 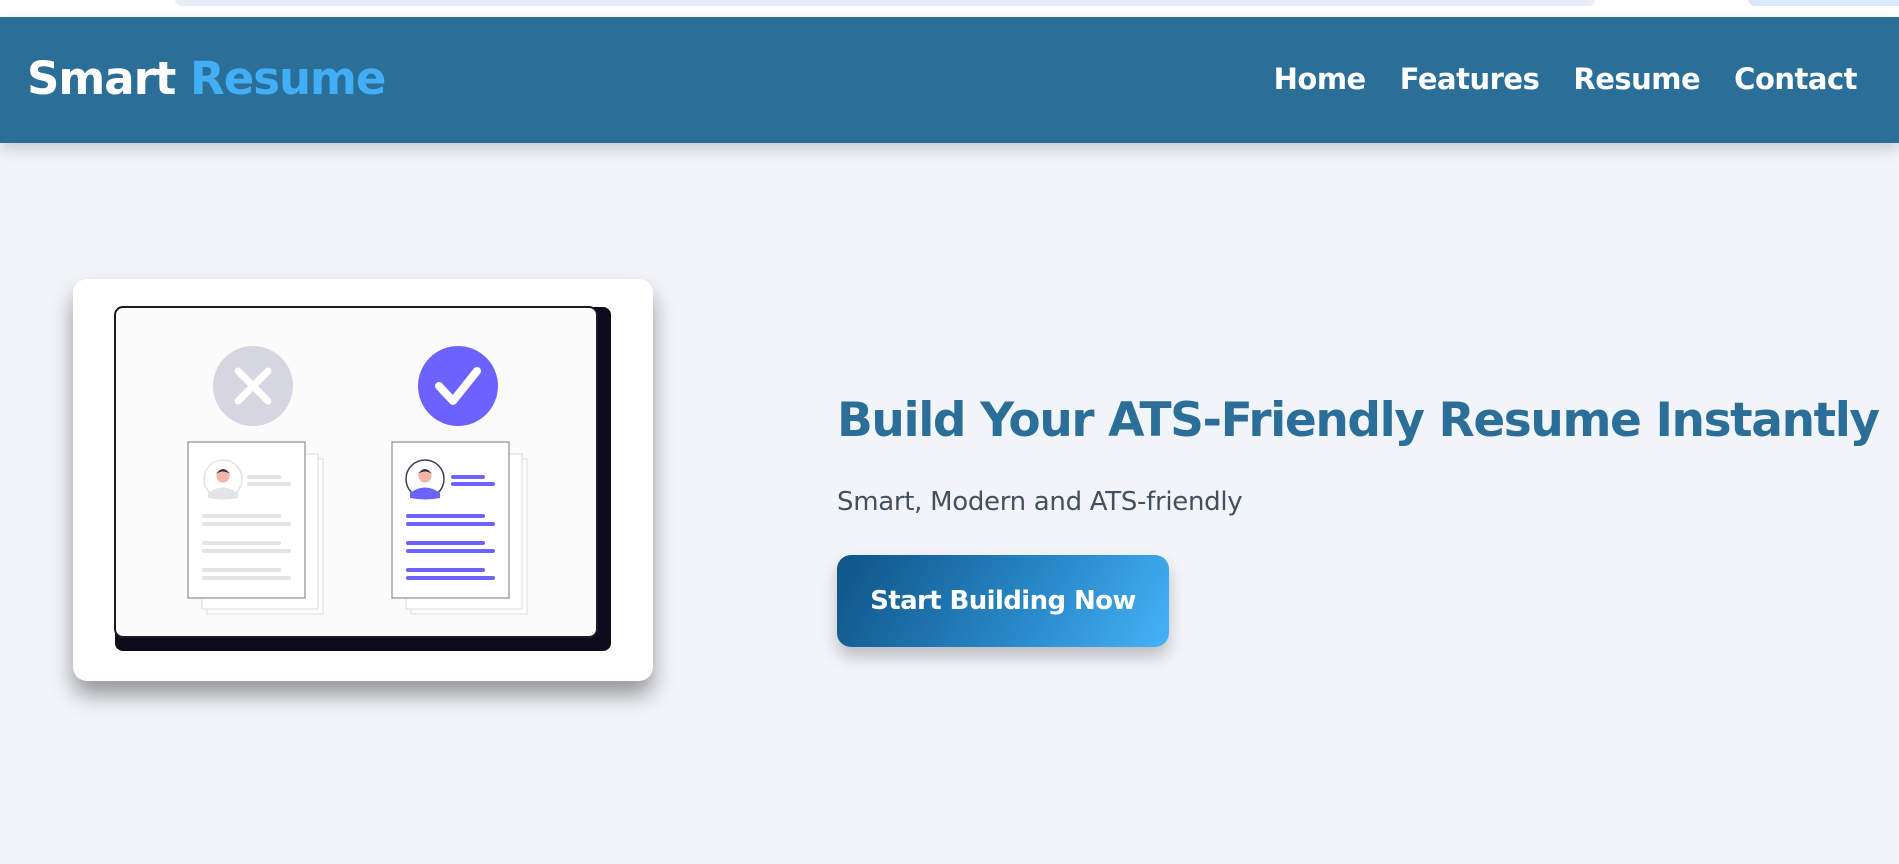 What do you see at coordinates (288, 78) in the screenshot?
I see `logo-text-resume: Resume` at bounding box center [288, 78].